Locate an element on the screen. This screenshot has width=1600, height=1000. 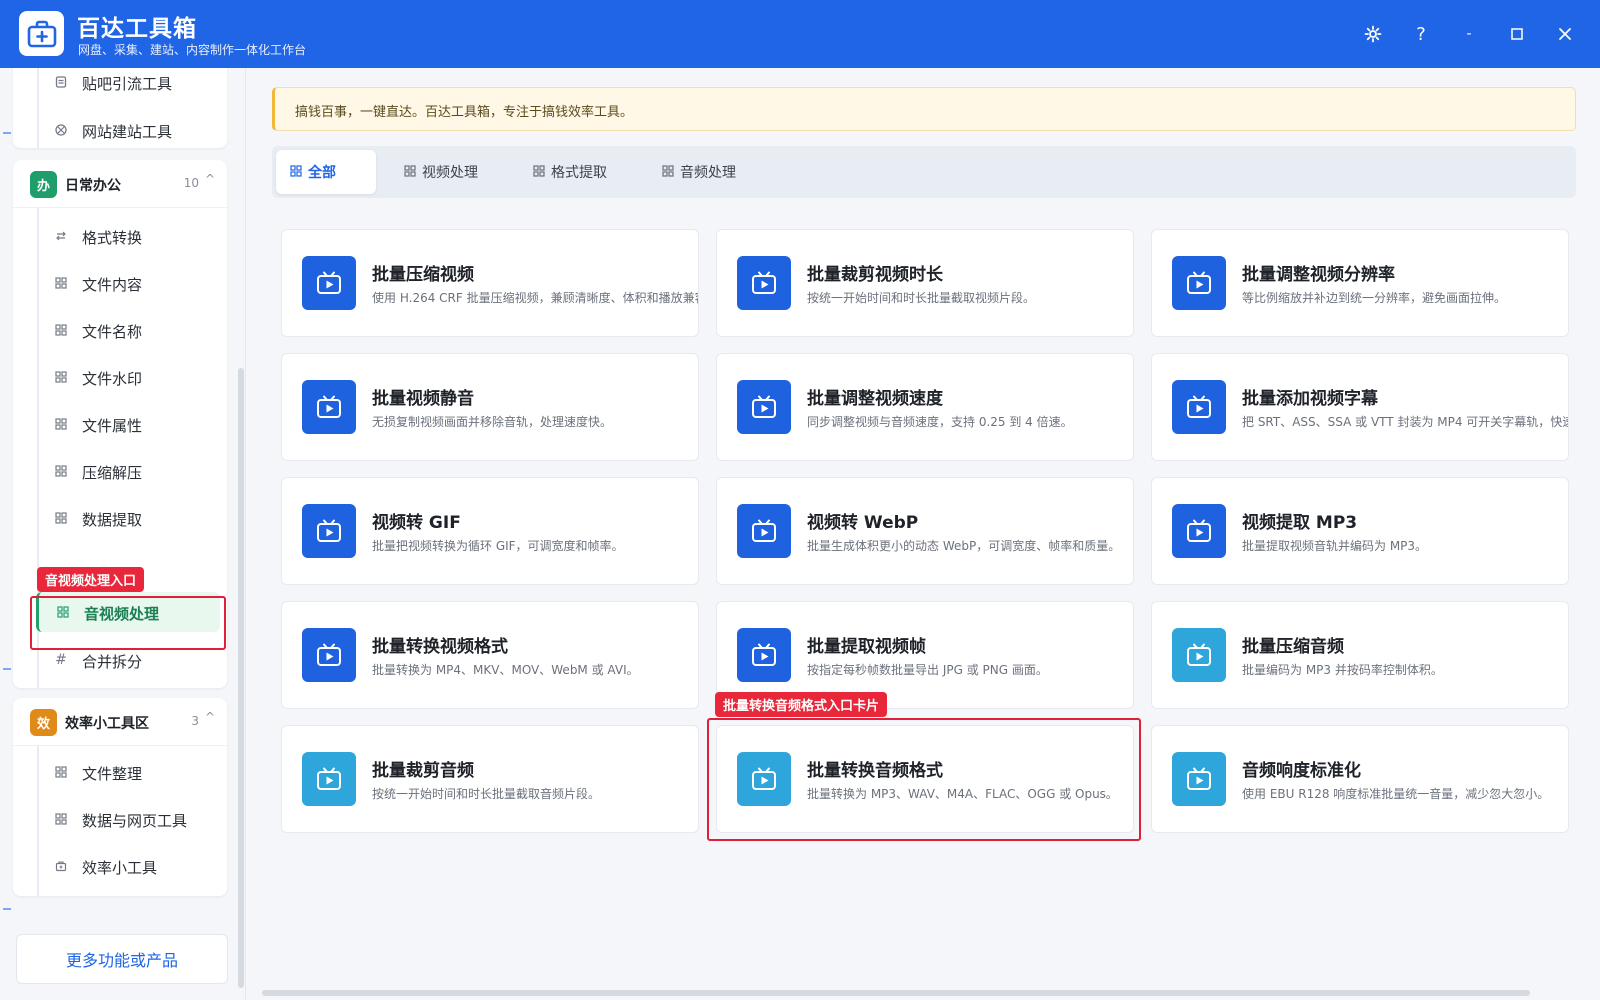
card-audio-loudness-normalize: 音频响度标准化使用 EBU R128 响度标准批量统一音量，减少忽大忽小。 is located at coordinates (1360, 779).